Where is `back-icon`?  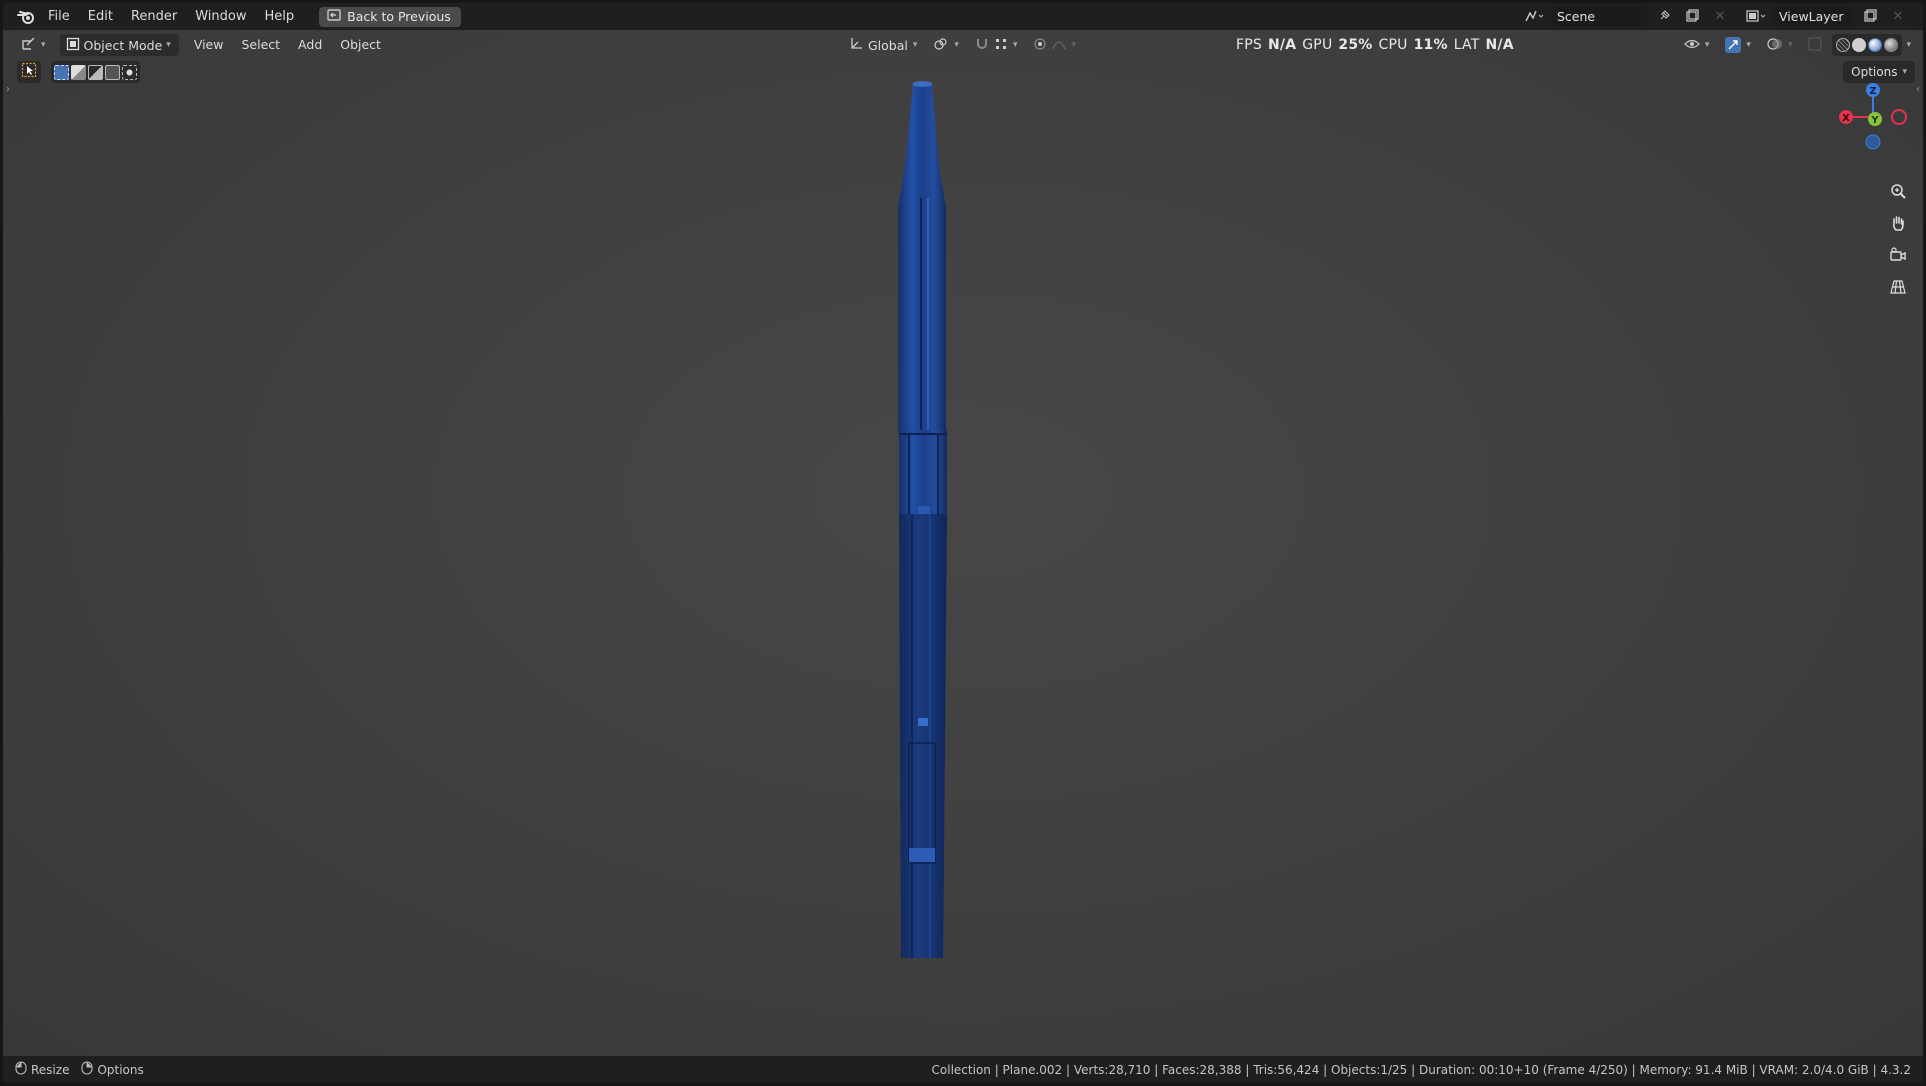
back-icon is located at coordinates (334, 16).